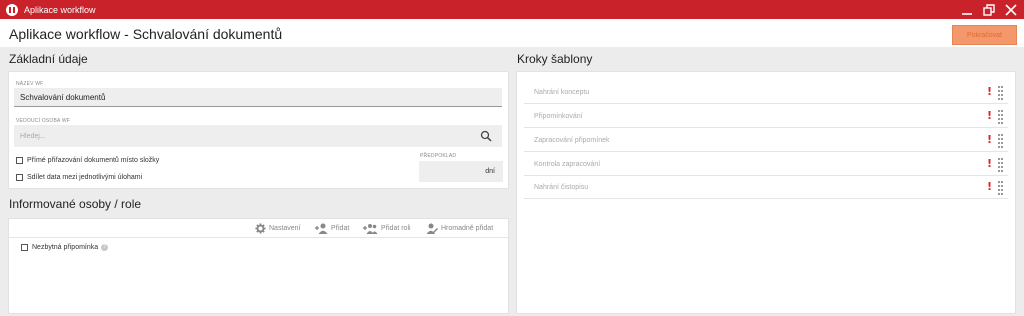 The height and width of the screenshot is (316, 1024). I want to click on search-icon, so click(486, 136).